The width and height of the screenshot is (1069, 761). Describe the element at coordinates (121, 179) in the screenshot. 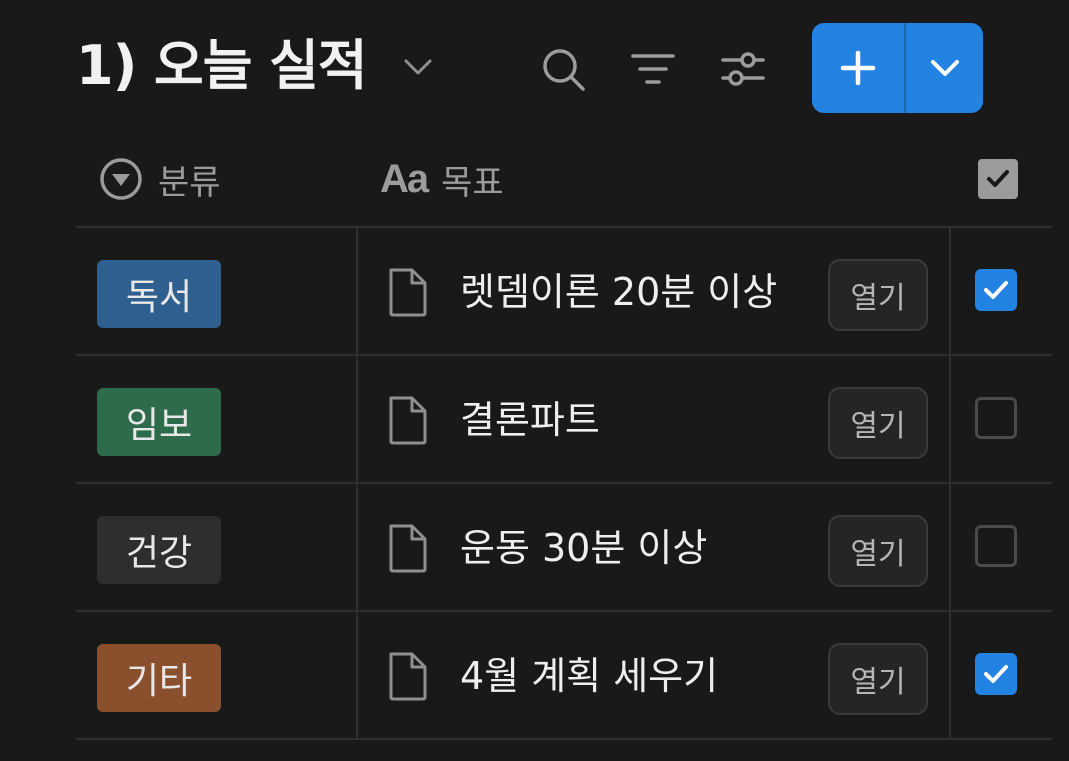

I see `select-property-icon` at that location.